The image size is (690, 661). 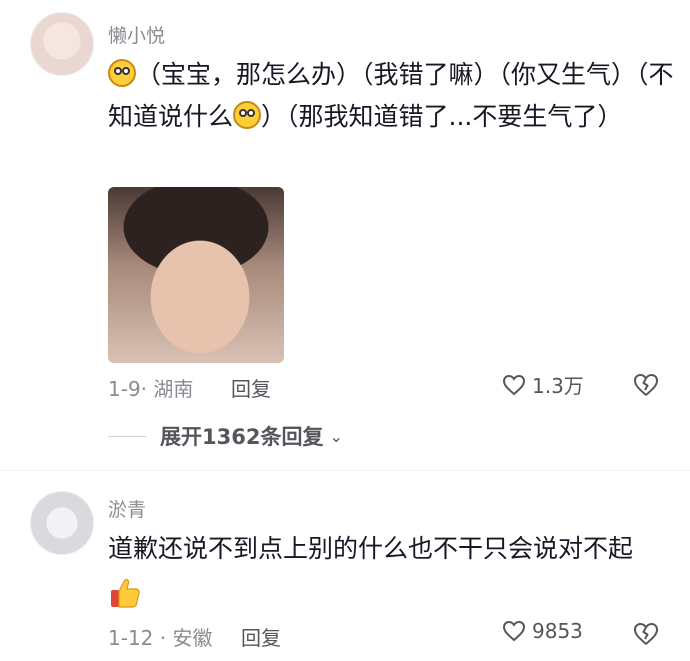 I want to click on comment-image, so click(x=196, y=275).